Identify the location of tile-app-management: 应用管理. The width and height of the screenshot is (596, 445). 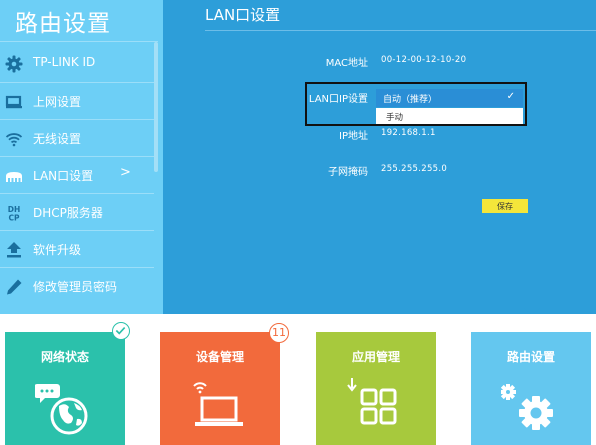
(376, 388).